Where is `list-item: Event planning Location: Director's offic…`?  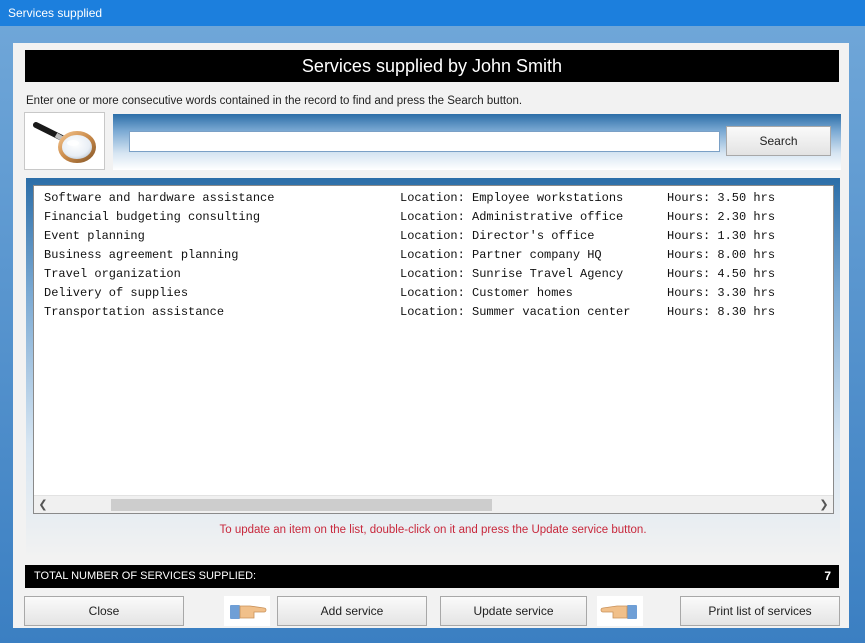 list-item: Event planning Location: Director's offic… is located at coordinates (434, 236).